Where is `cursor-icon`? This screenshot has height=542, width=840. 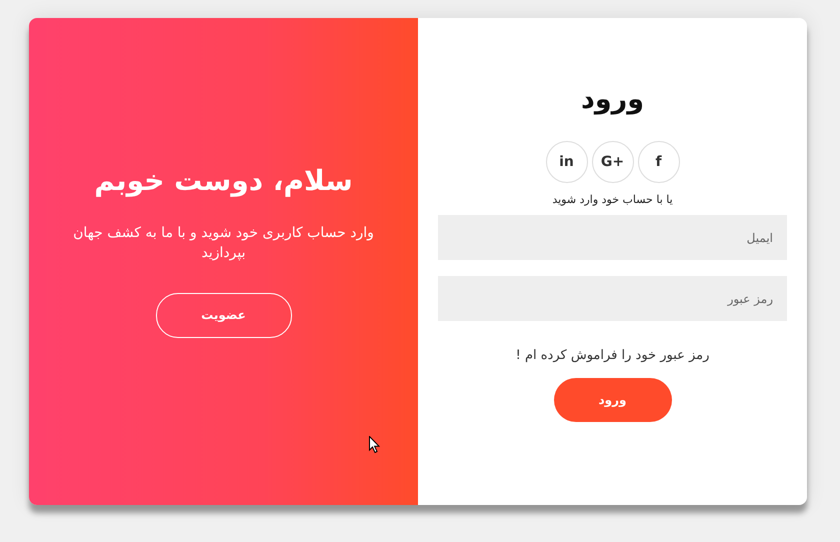
cursor-icon is located at coordinates (374, 444).